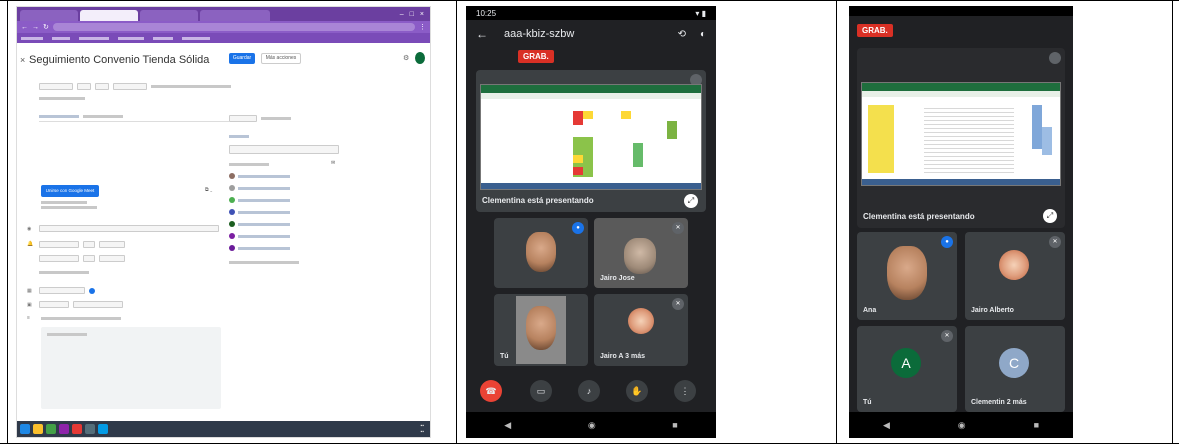  I want to click on minimize-icon: –, so click(402, 14).